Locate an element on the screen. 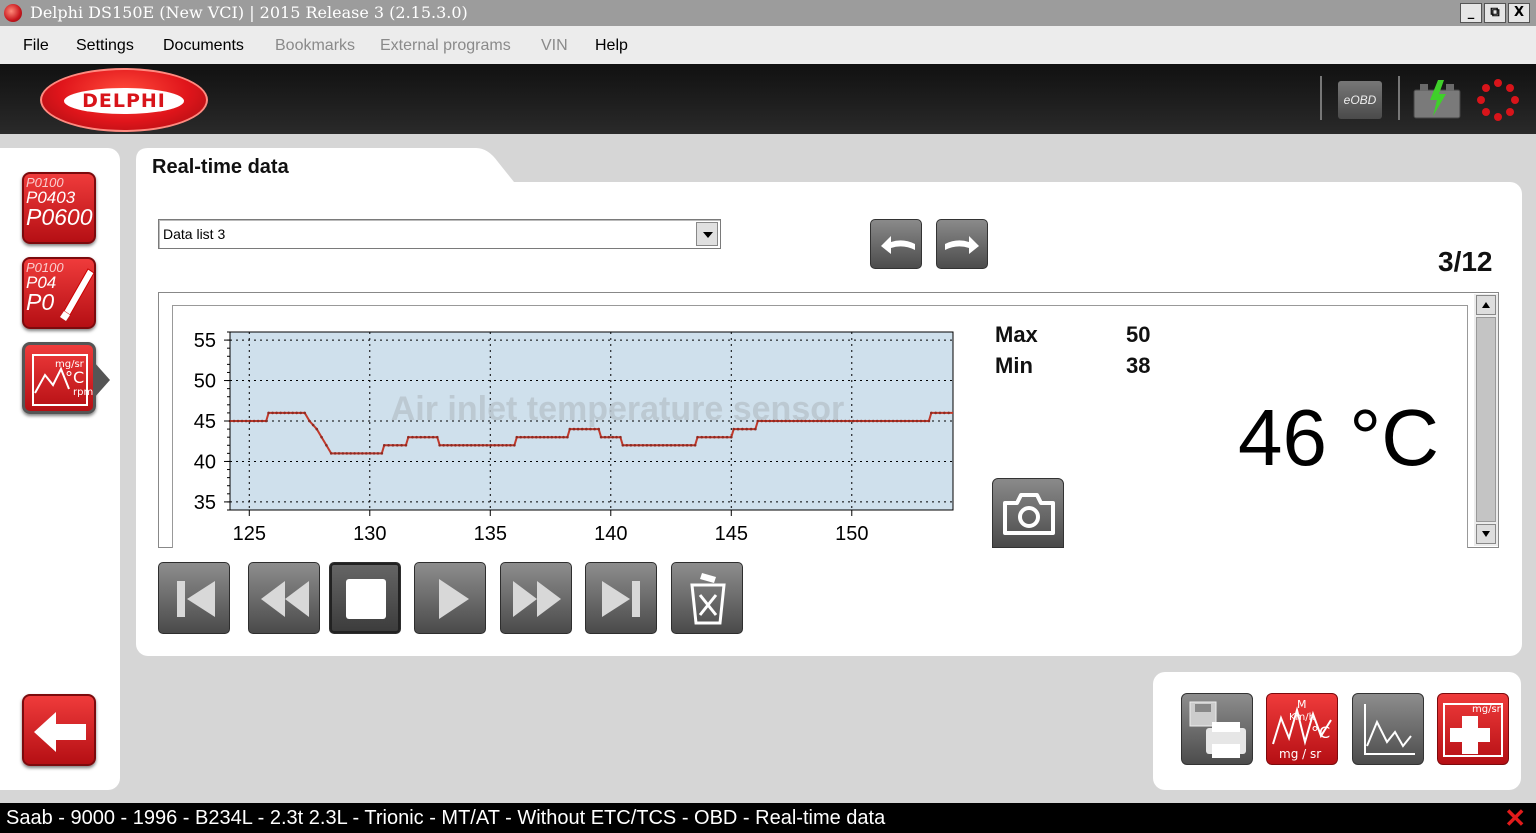 This screenshot has width=1536, height=833. scroll-thumb is located at coordinates (1486, 419).